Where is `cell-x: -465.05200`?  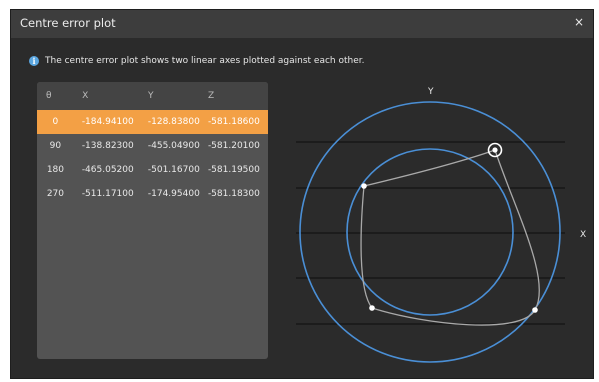 cell-x: -465.05200 is located at coordinates (107, 170).